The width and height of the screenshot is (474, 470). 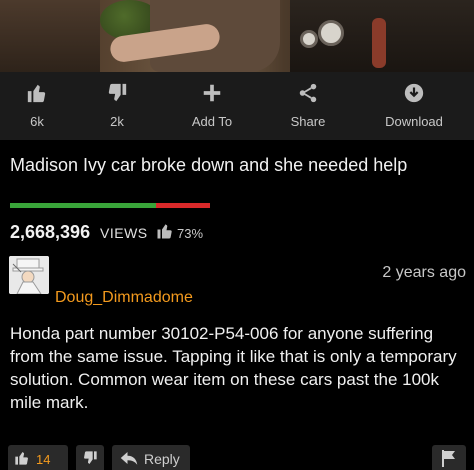 I want to click on rating-bar-fill, so click(x=83, y=205).